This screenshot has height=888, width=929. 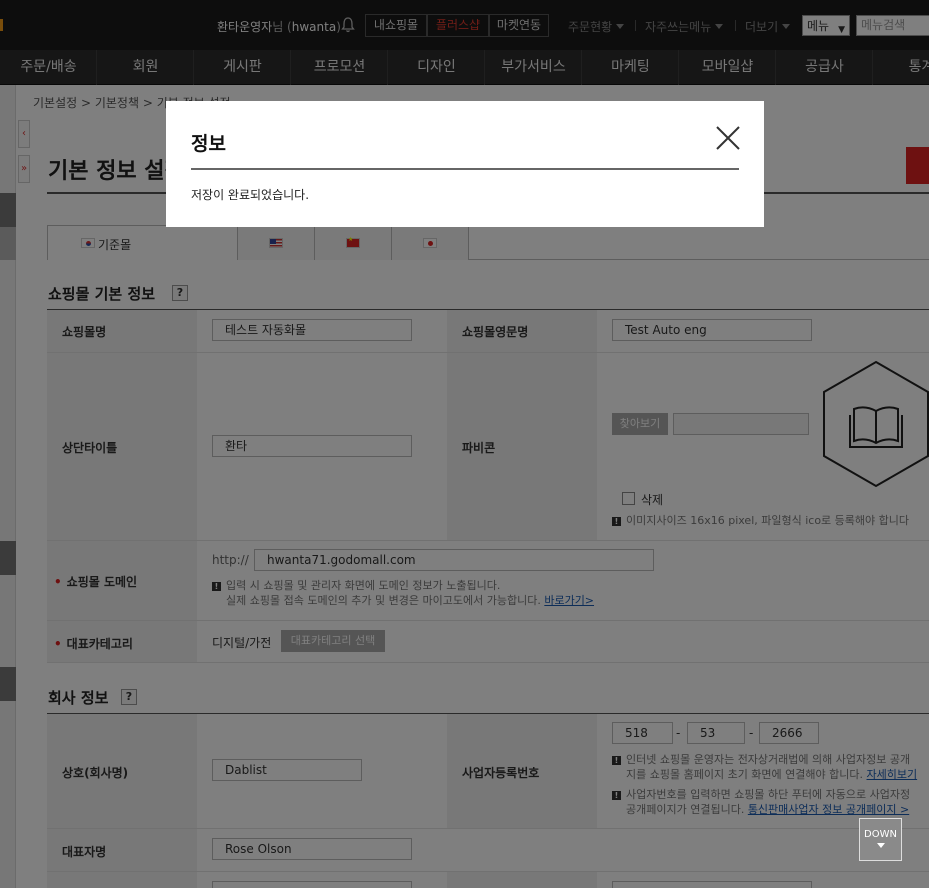 I want to click on dialog-title: 정보, so click(x=208, y=144).